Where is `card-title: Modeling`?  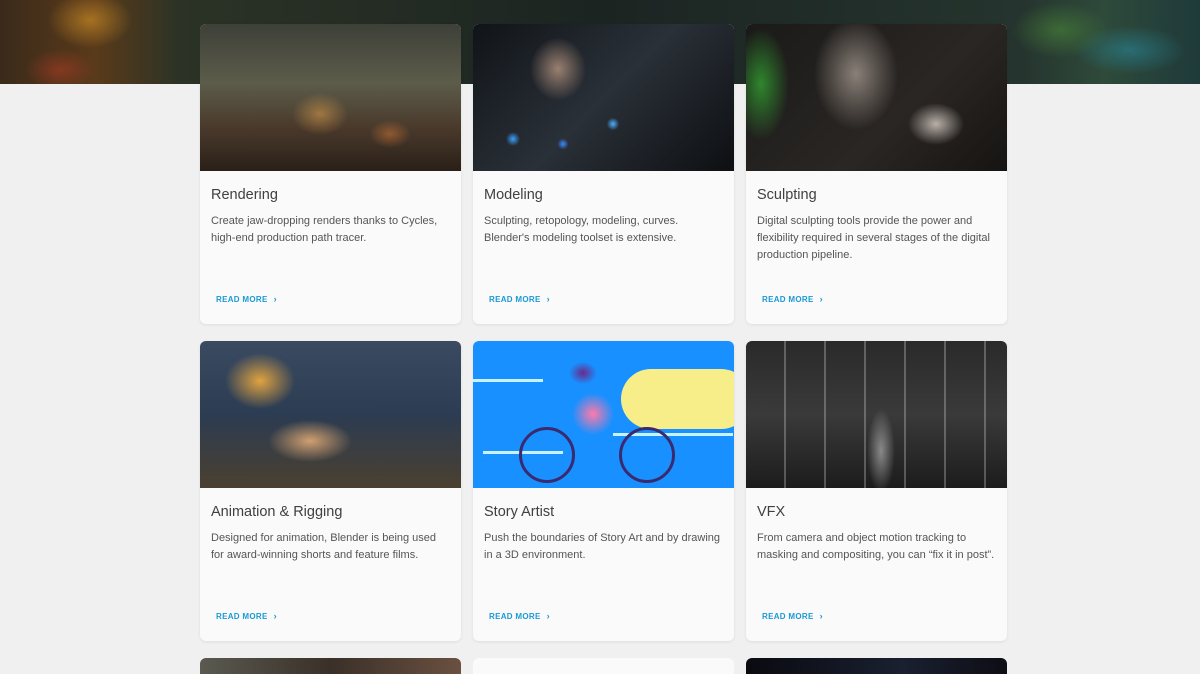 card-title: Modeling is located at coordinates (513, 195).